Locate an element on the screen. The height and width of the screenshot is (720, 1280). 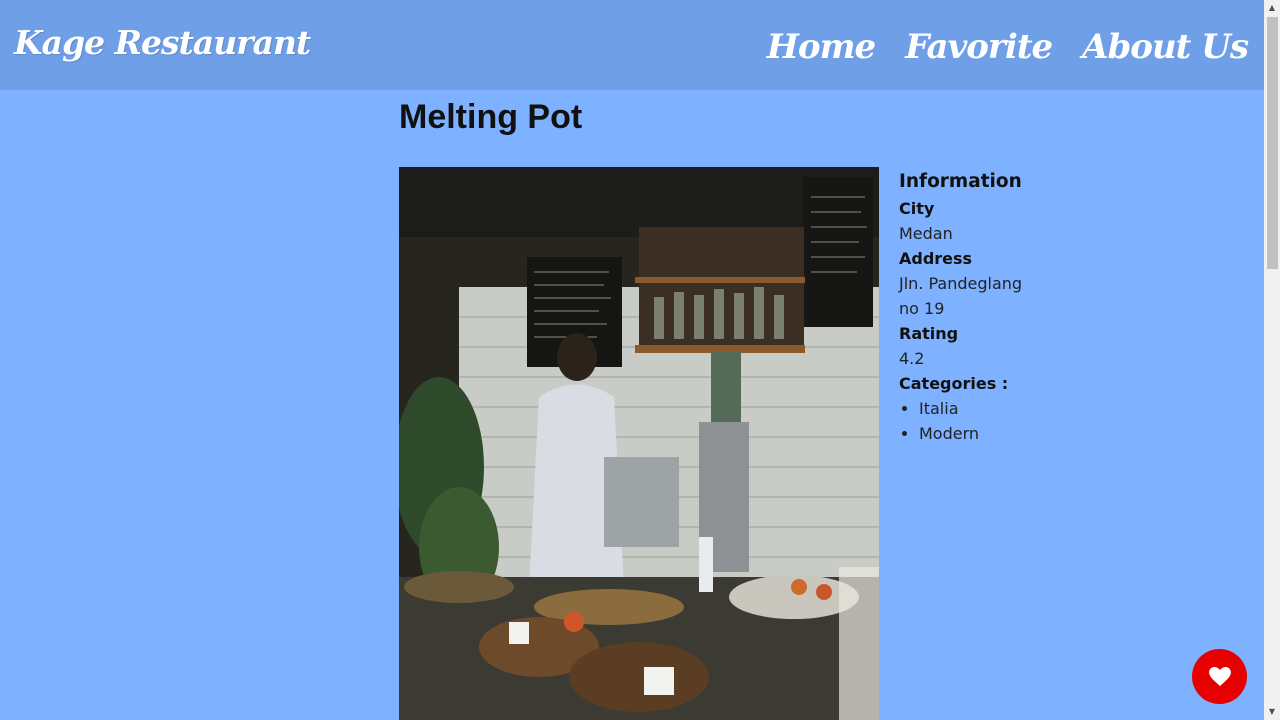
nav-link-home: Home is located at coordinates (821, 47).